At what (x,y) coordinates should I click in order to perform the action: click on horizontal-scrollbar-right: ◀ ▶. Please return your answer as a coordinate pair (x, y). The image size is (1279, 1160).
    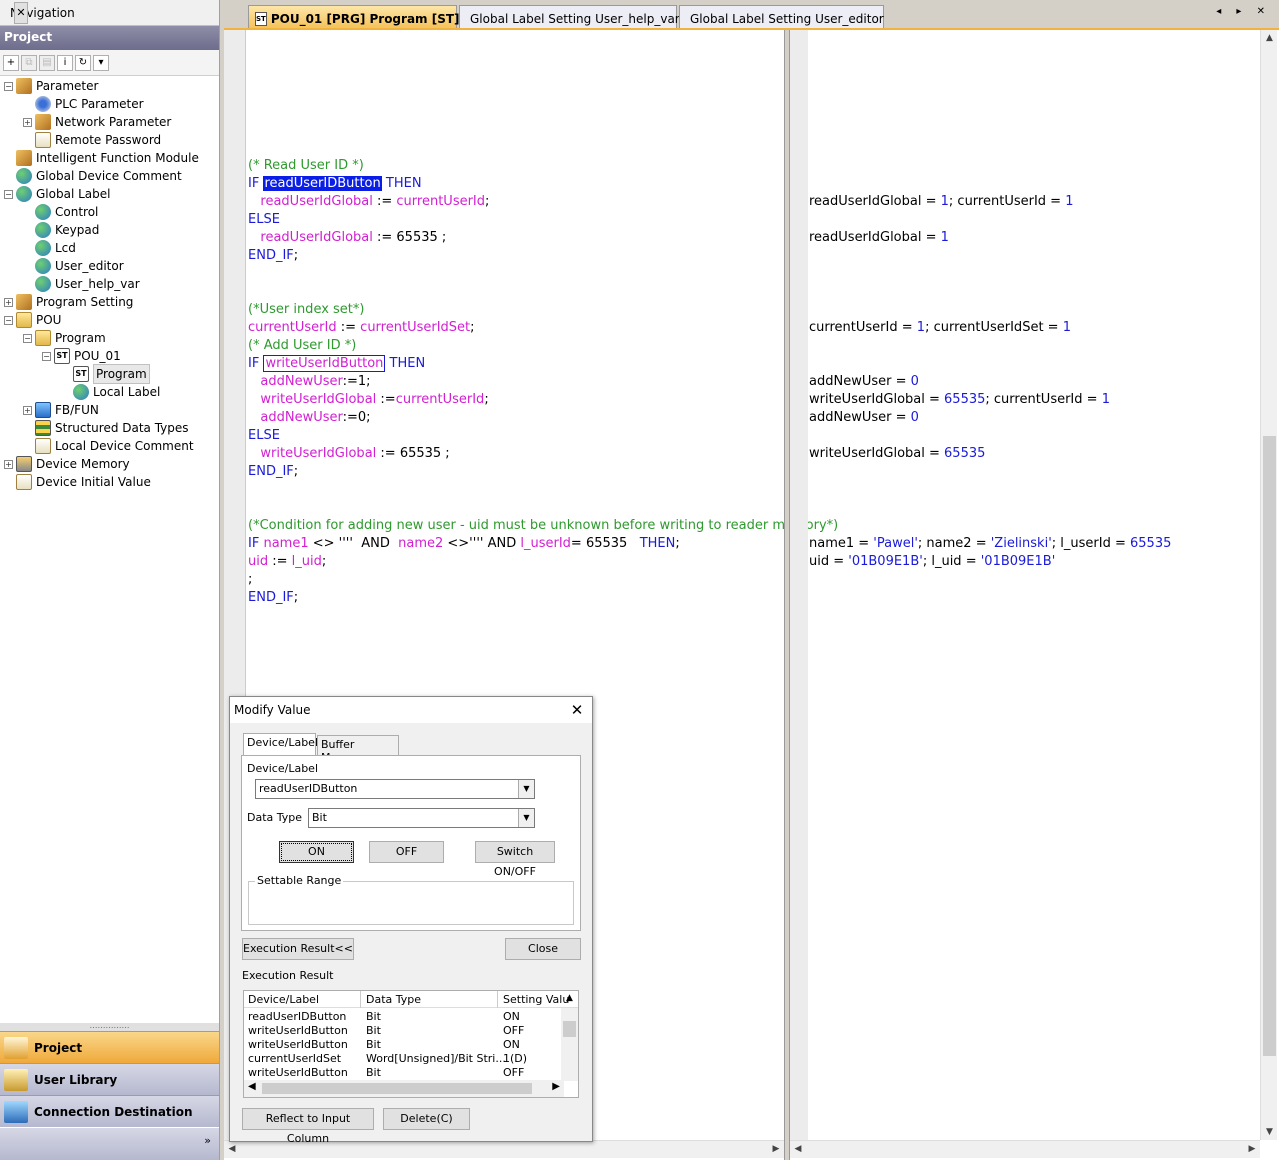
    Looking at the image, I should click on (1025, 1149).